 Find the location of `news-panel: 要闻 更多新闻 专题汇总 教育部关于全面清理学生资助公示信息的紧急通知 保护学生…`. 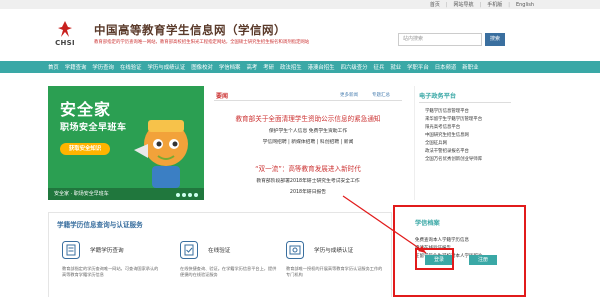

news-panel: 要闻 更多新闻 专题汇总 教育部关于全面清理学生资助公示信息的紧急通知 保护学生… is located at coordinates (308, 143).